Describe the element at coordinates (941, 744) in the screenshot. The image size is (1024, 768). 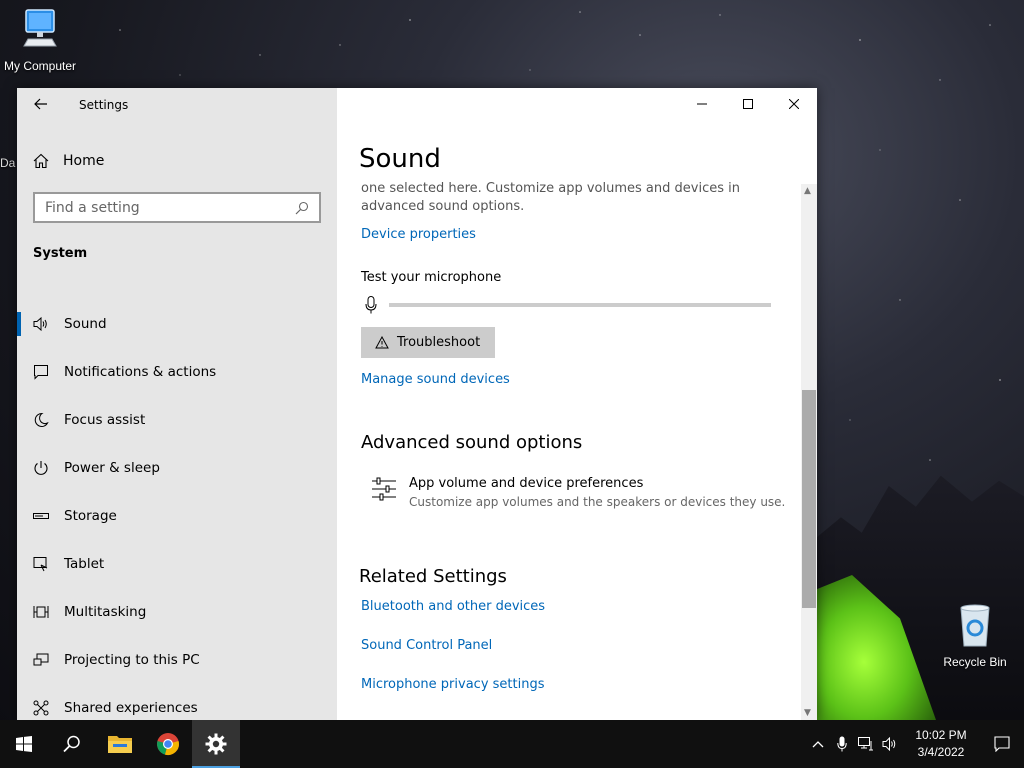
I see `clock: 10:02 PM 3/4/2022` at that location.